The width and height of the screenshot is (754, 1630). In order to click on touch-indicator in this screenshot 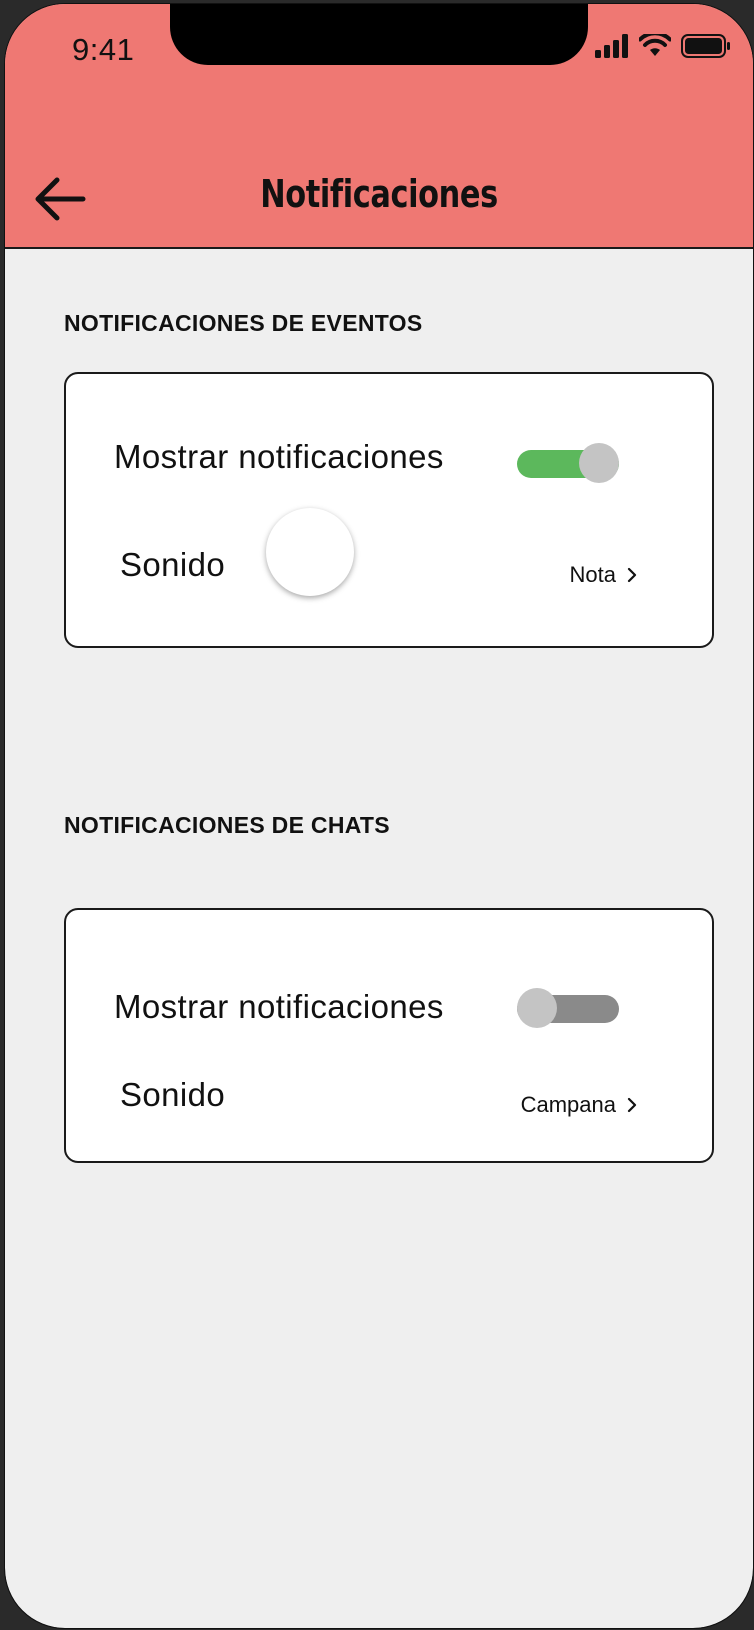, I will do `click(310, 552)`.